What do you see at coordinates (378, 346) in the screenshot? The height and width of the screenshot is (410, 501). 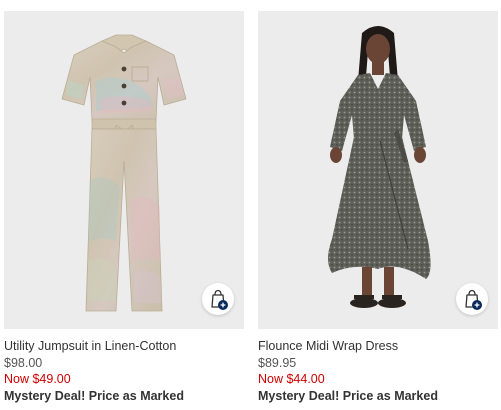 I see `product-name: Flounce Midi Wrap Dress` at bounding box center [378, 346].